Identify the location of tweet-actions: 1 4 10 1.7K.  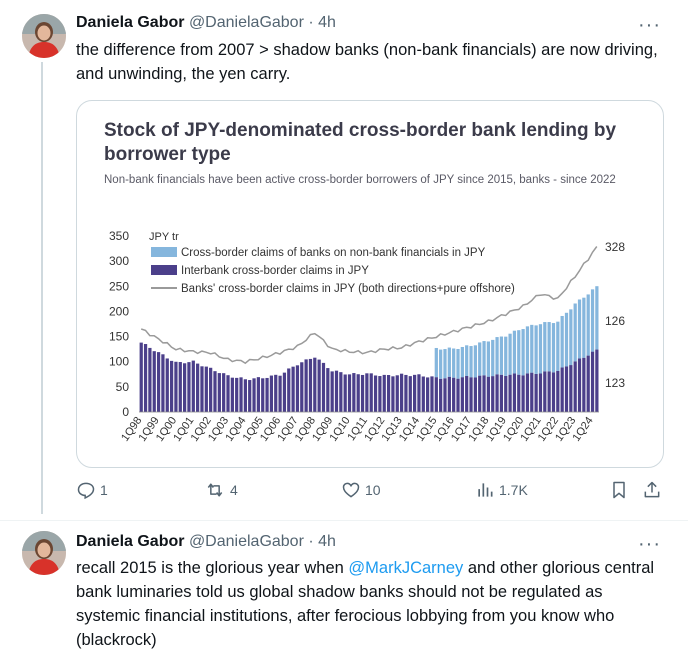
(344, 493).